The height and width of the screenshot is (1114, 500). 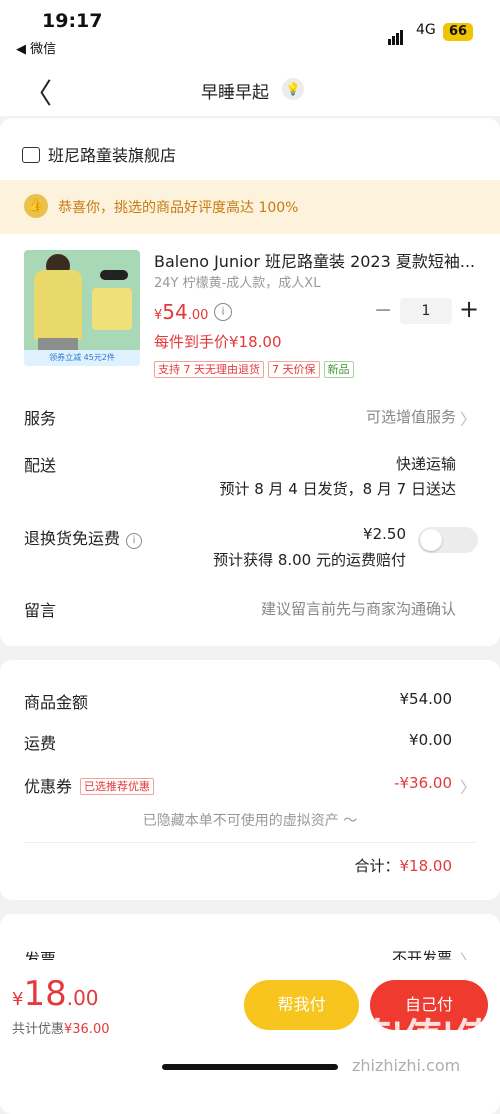 I want to click on nav-bar: 〈 早睡早起, so click(x=250, y=89).